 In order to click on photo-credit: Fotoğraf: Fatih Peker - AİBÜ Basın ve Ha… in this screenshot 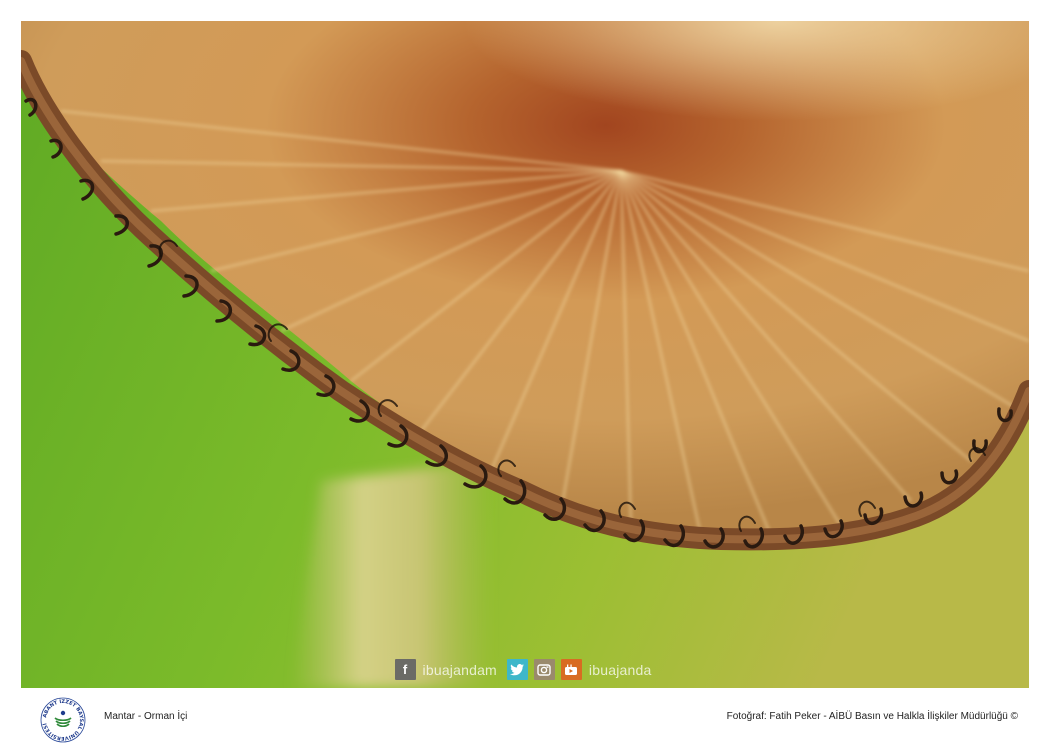, I will do `click(872, 716)`.